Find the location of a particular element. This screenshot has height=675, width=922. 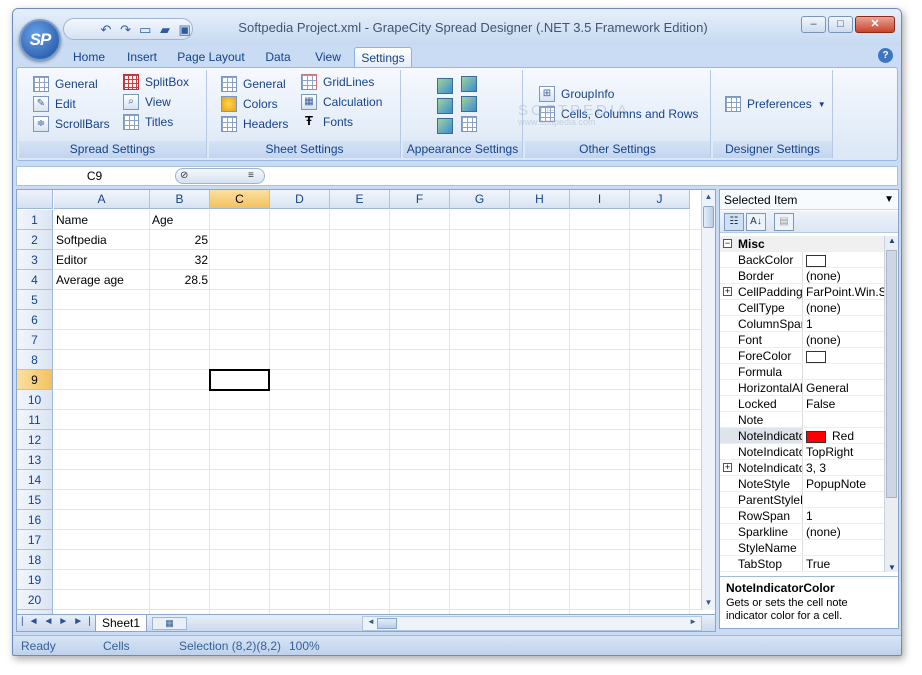

row-header-12: 12 is located at coordinates (35, 440).